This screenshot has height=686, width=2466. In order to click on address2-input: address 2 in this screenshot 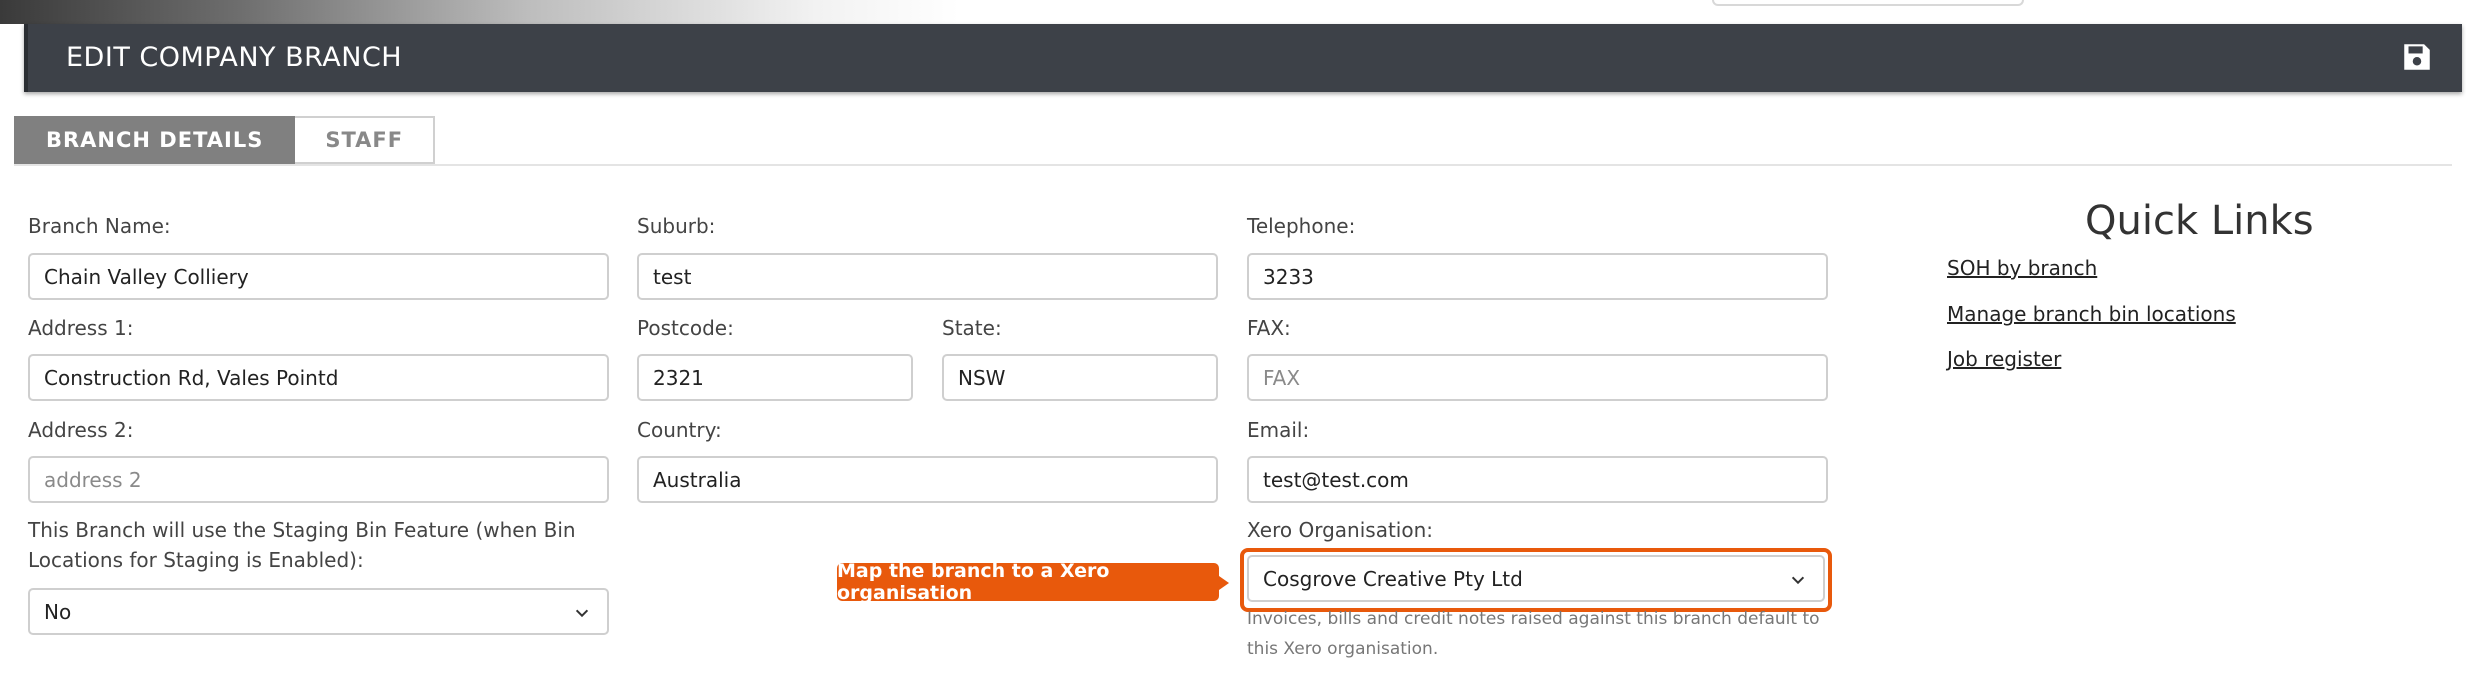, I will do `click(318, 479)`.